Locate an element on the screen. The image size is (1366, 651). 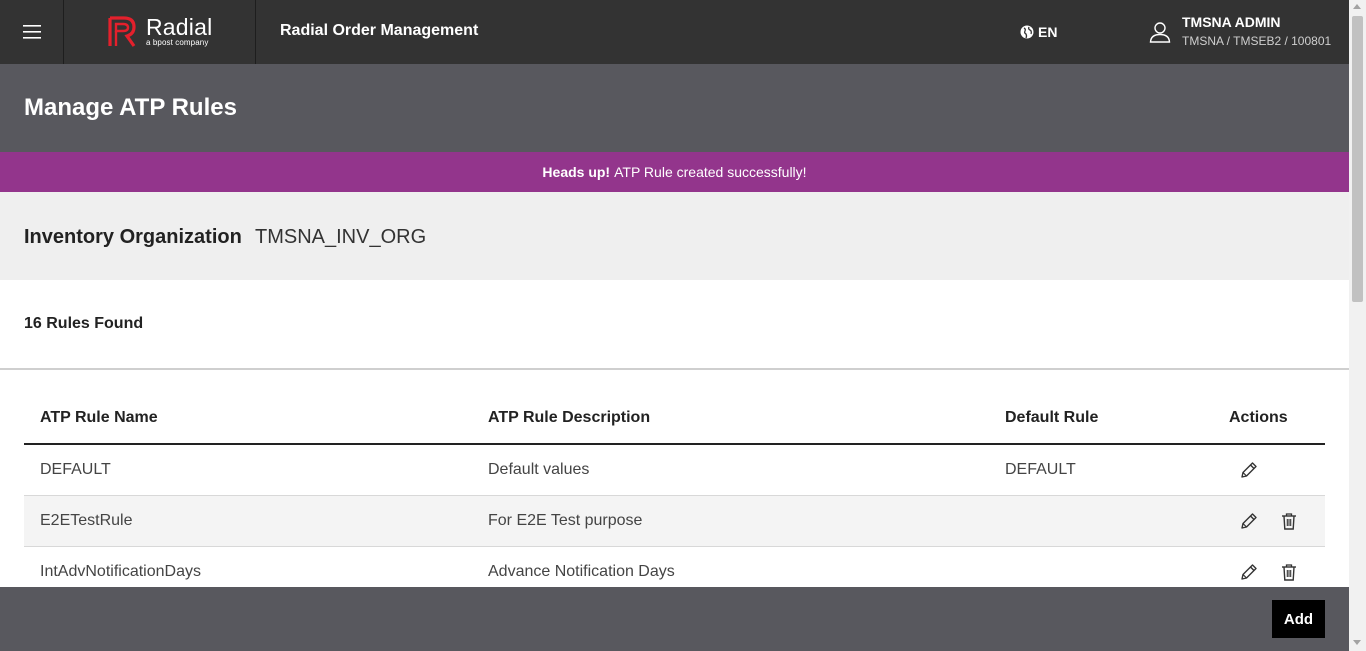
rules-found-count: 16 Rules Found is located at coordinates (84, 323).